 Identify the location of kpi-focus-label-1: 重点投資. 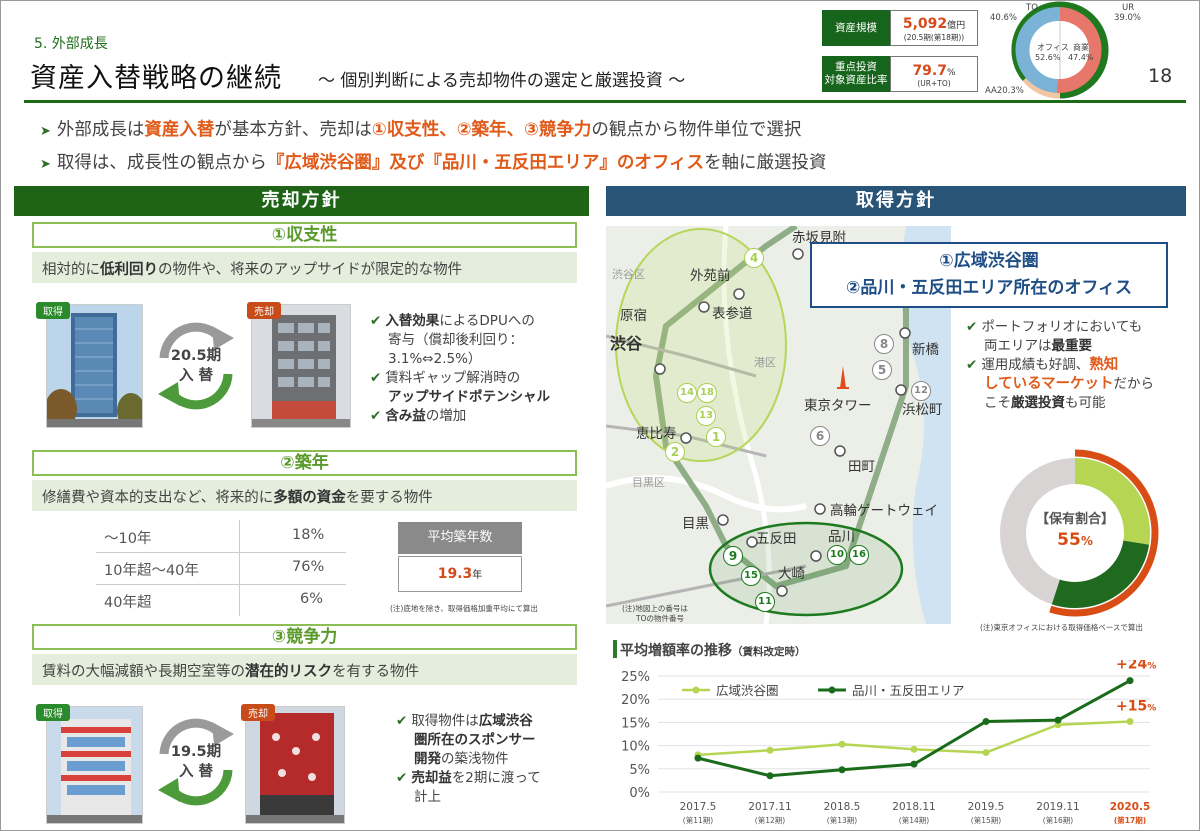
(856, 67).